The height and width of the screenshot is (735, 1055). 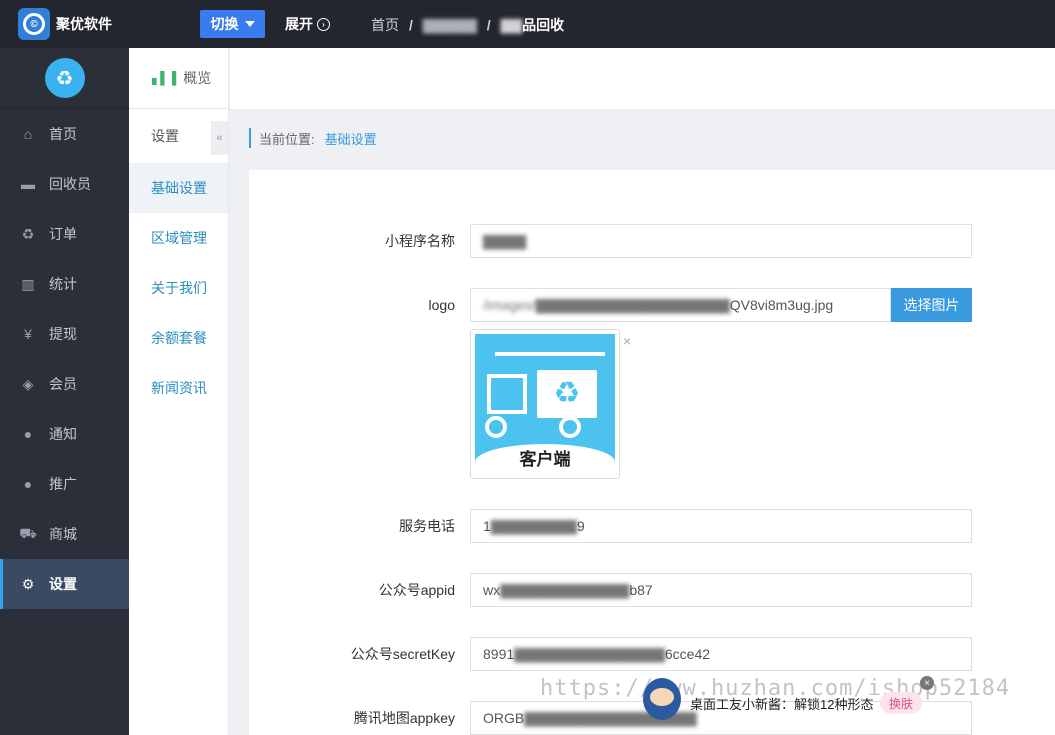 I want to click on sidebar-item-label: 会员, so click(x=63, y=384).